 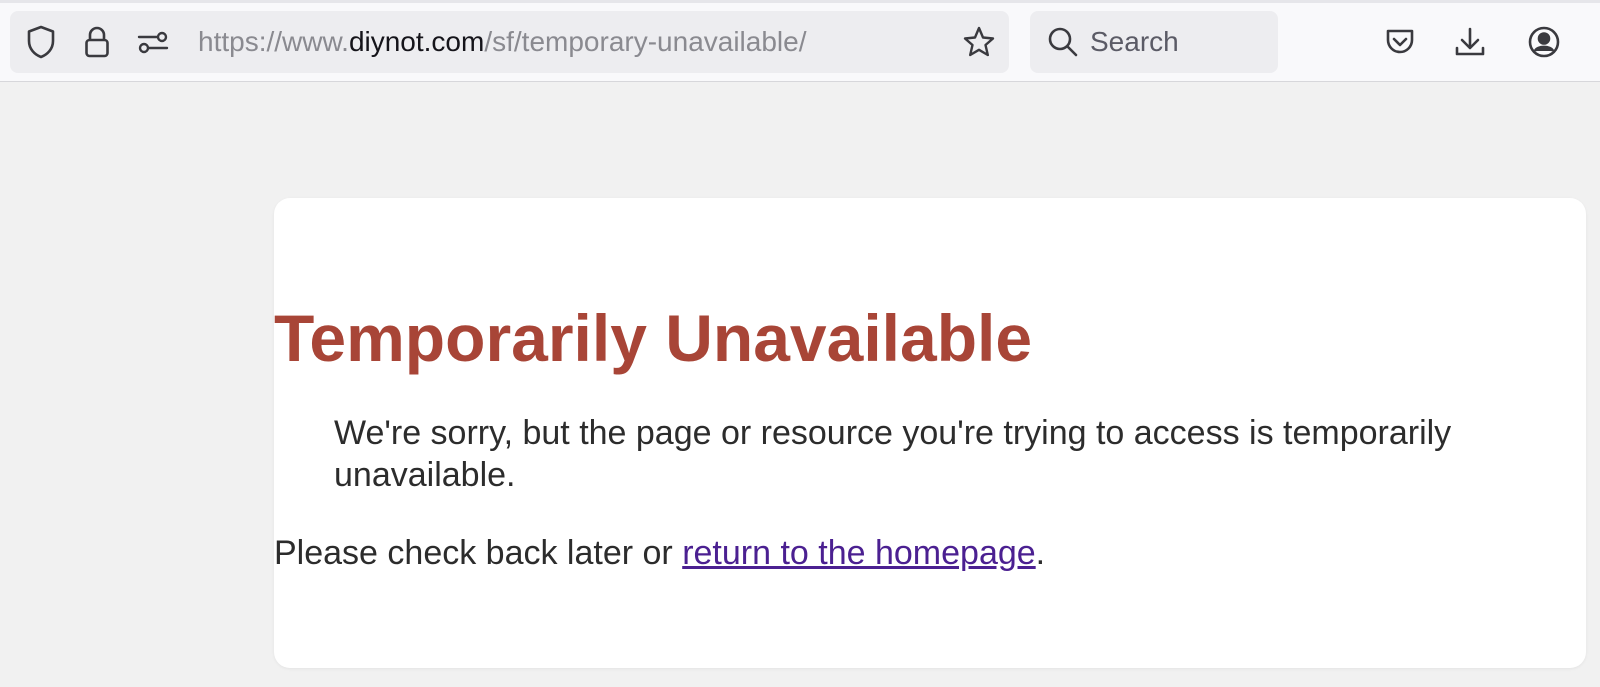 I want to click on search-icon, so click(x=1063, y=42).